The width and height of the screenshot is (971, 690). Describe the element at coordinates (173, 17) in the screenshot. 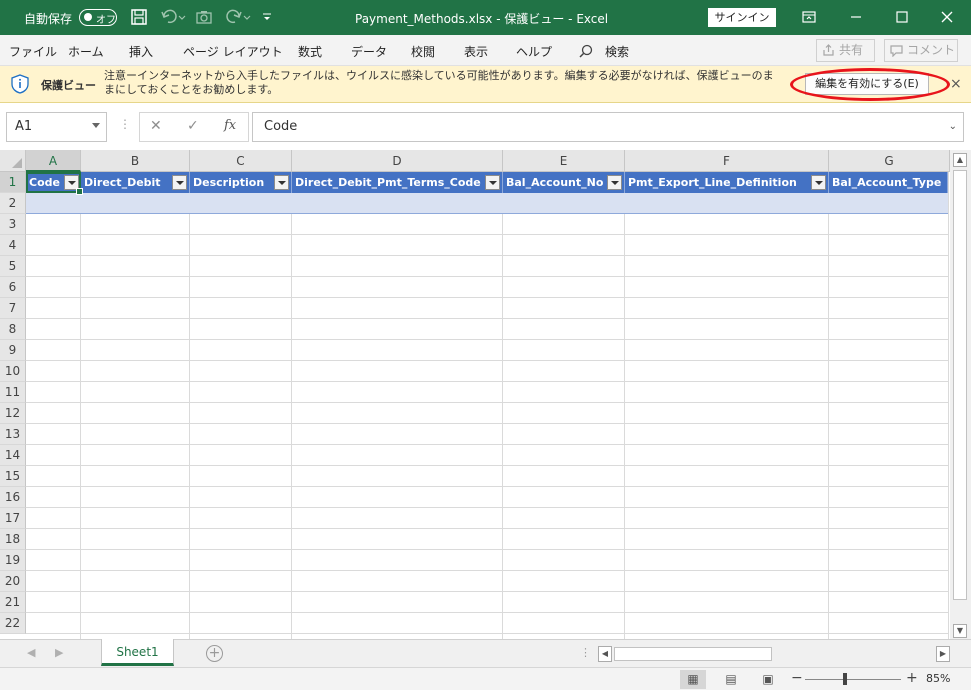

I see `undo-icon` at that location.